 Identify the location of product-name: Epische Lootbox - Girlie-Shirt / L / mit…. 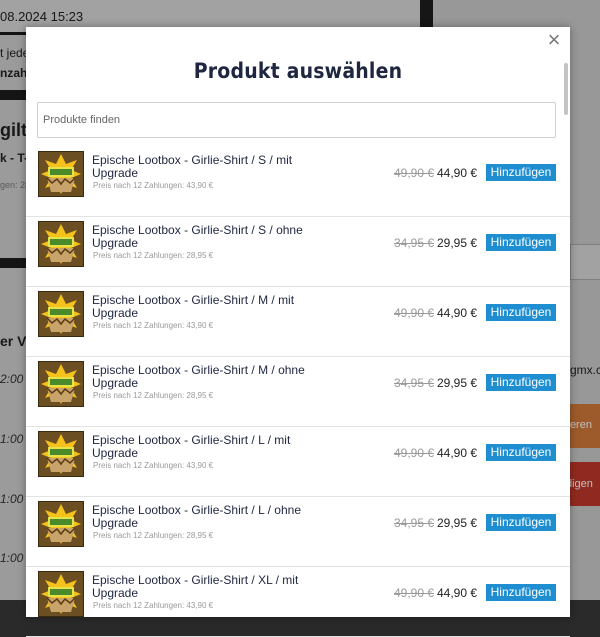
(191, 446).